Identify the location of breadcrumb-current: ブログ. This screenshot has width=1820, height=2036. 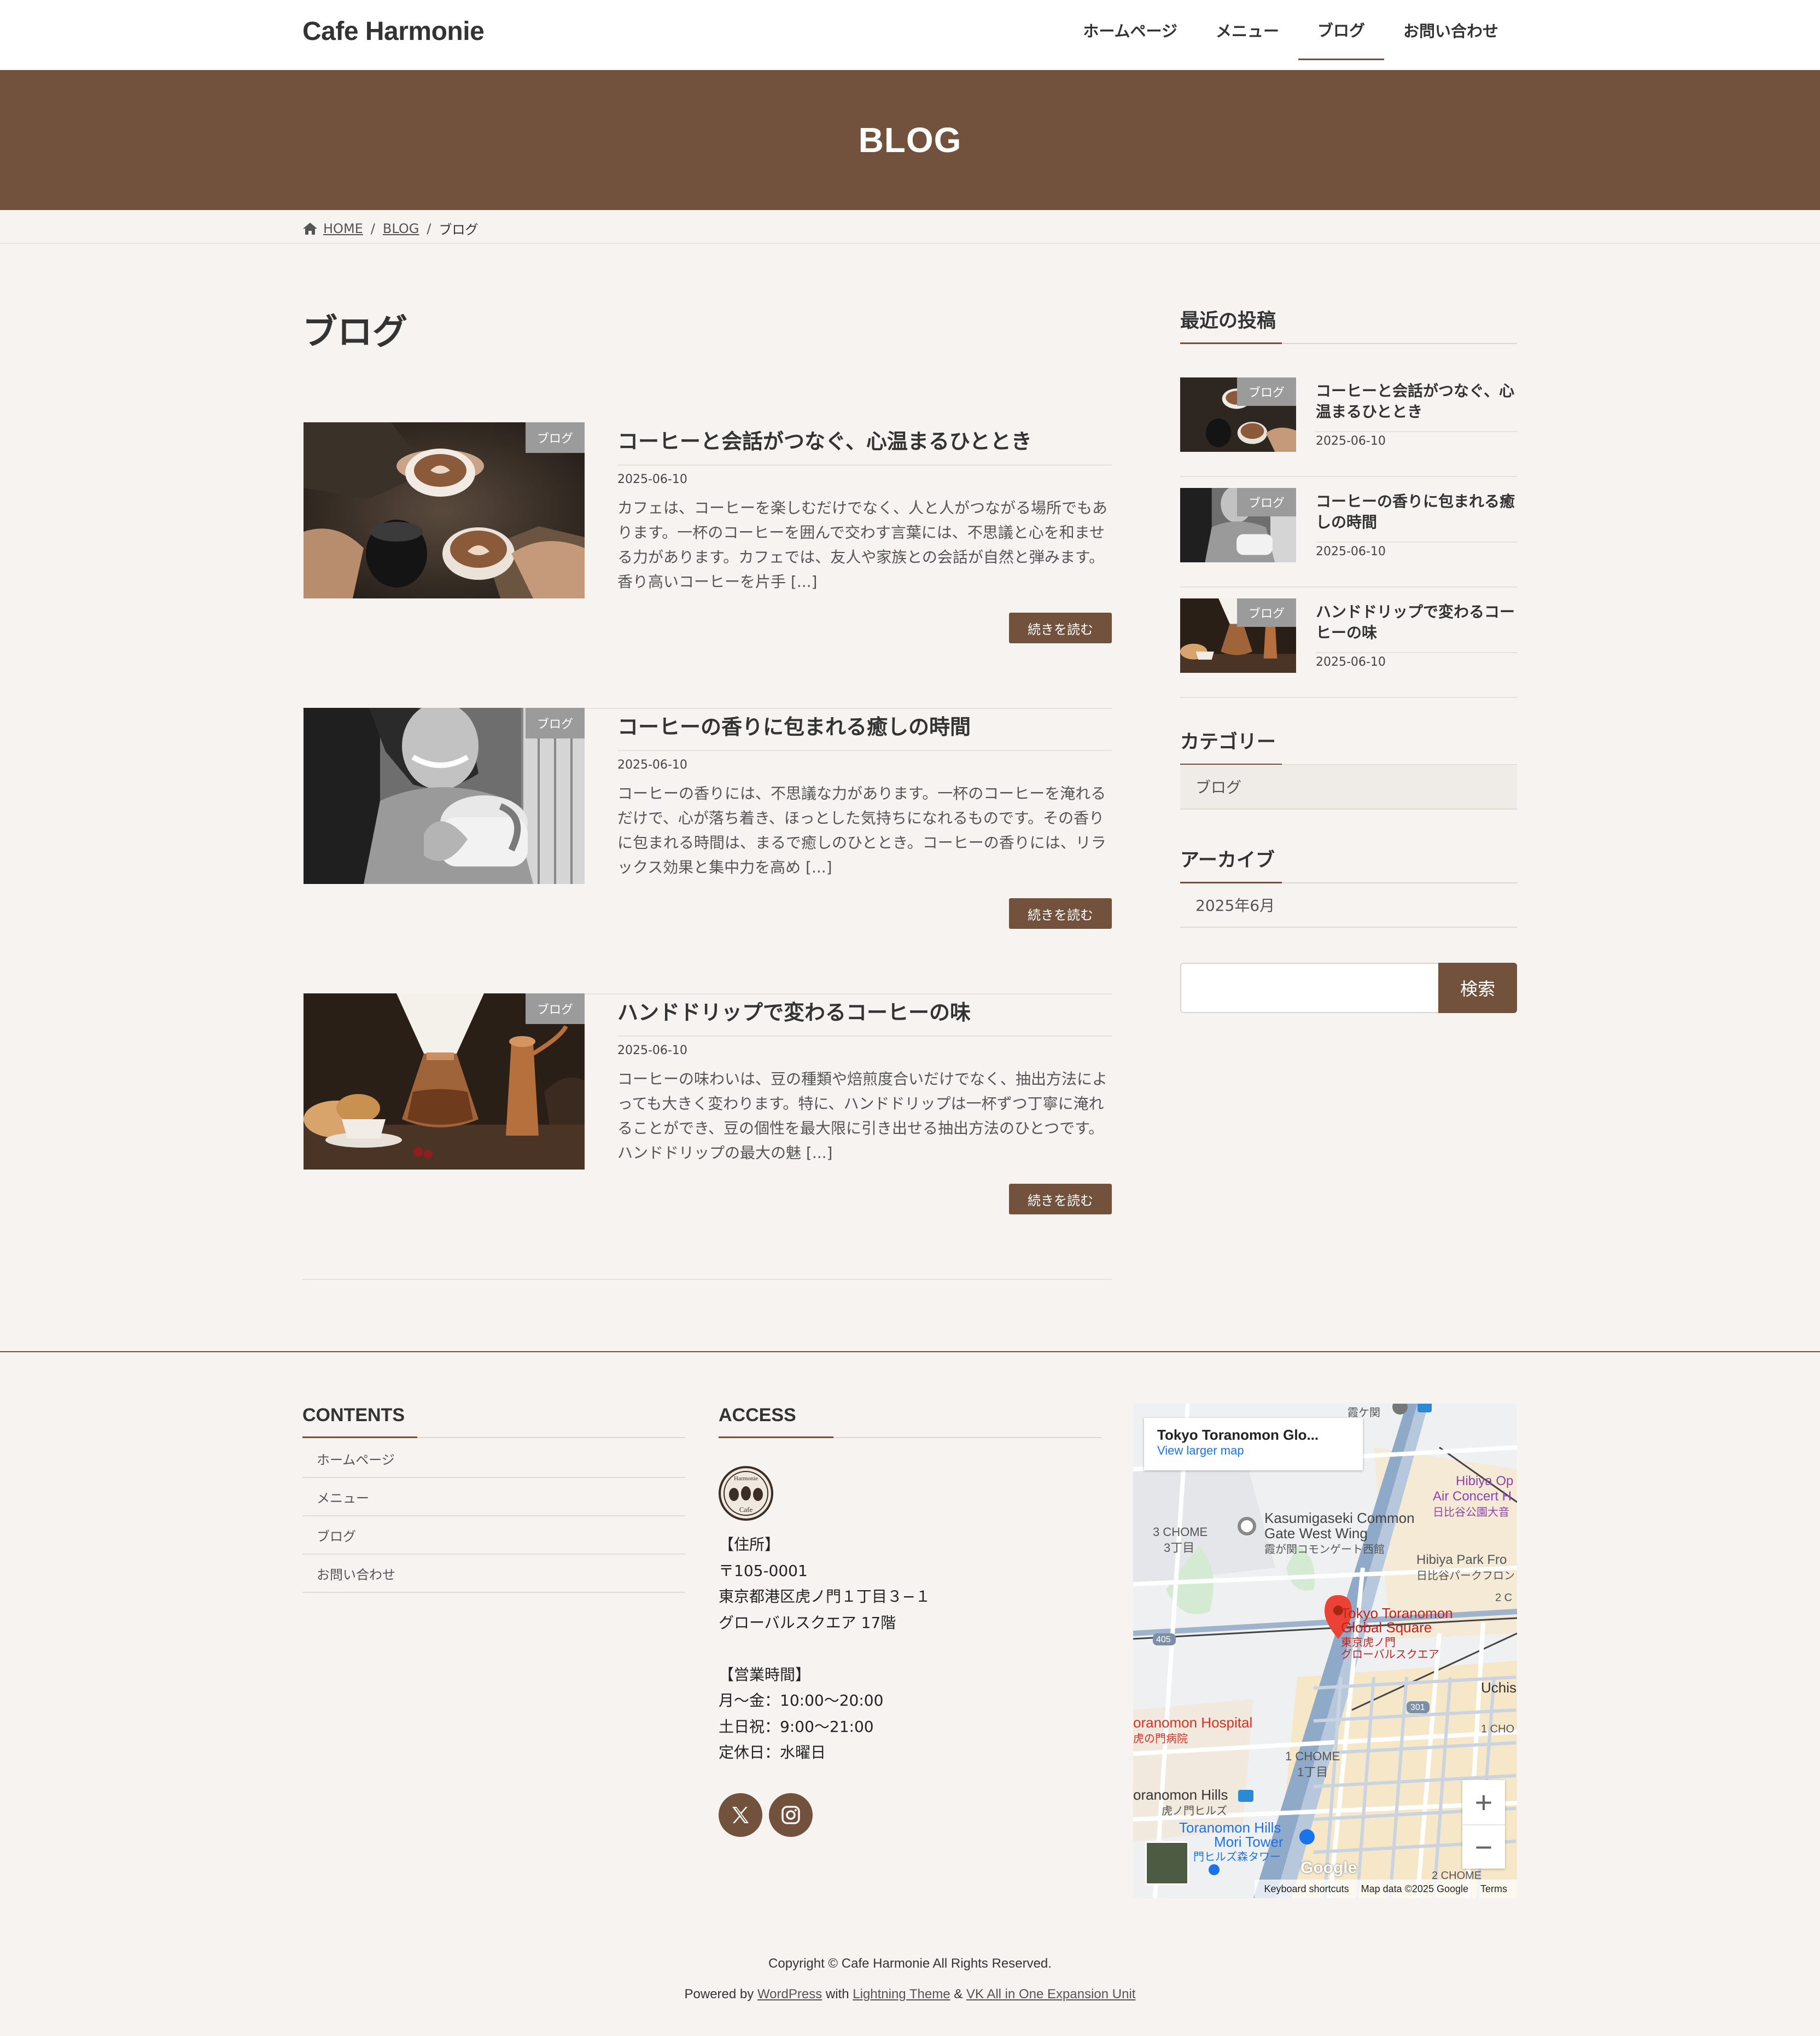
(459, 229).